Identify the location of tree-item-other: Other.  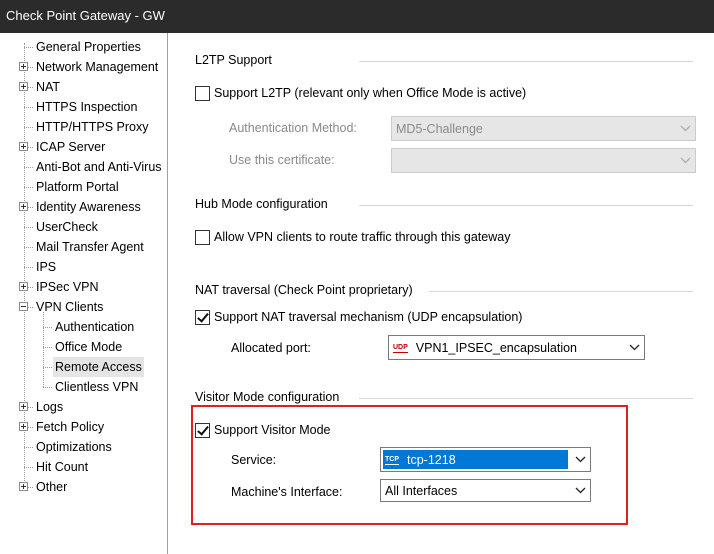
(51, 487).